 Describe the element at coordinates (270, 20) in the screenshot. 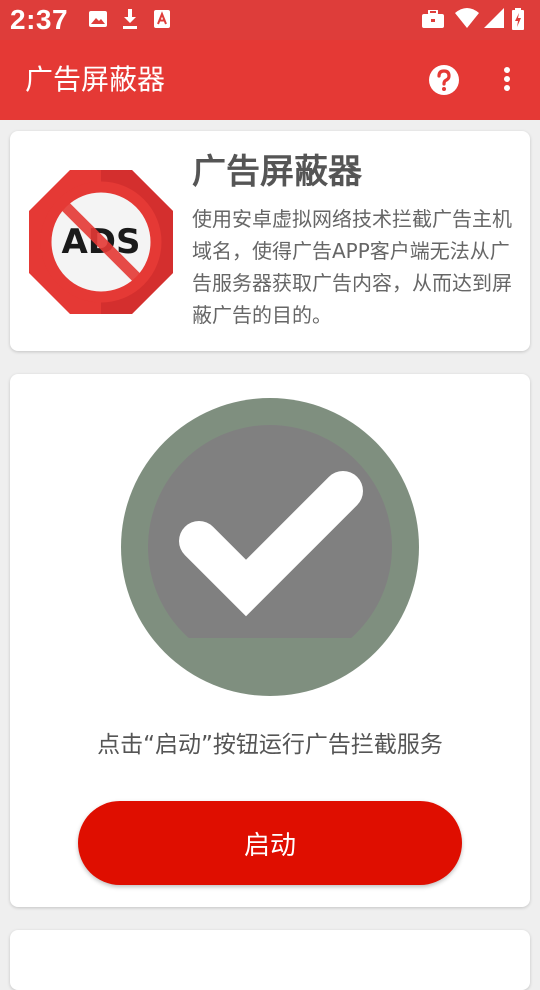

I see `status-bar: 2:37` at that location.